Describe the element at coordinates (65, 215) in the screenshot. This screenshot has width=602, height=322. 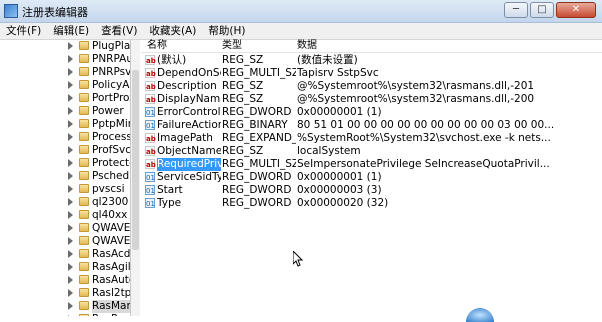
I see `tree-item: ql40xx` at that location.